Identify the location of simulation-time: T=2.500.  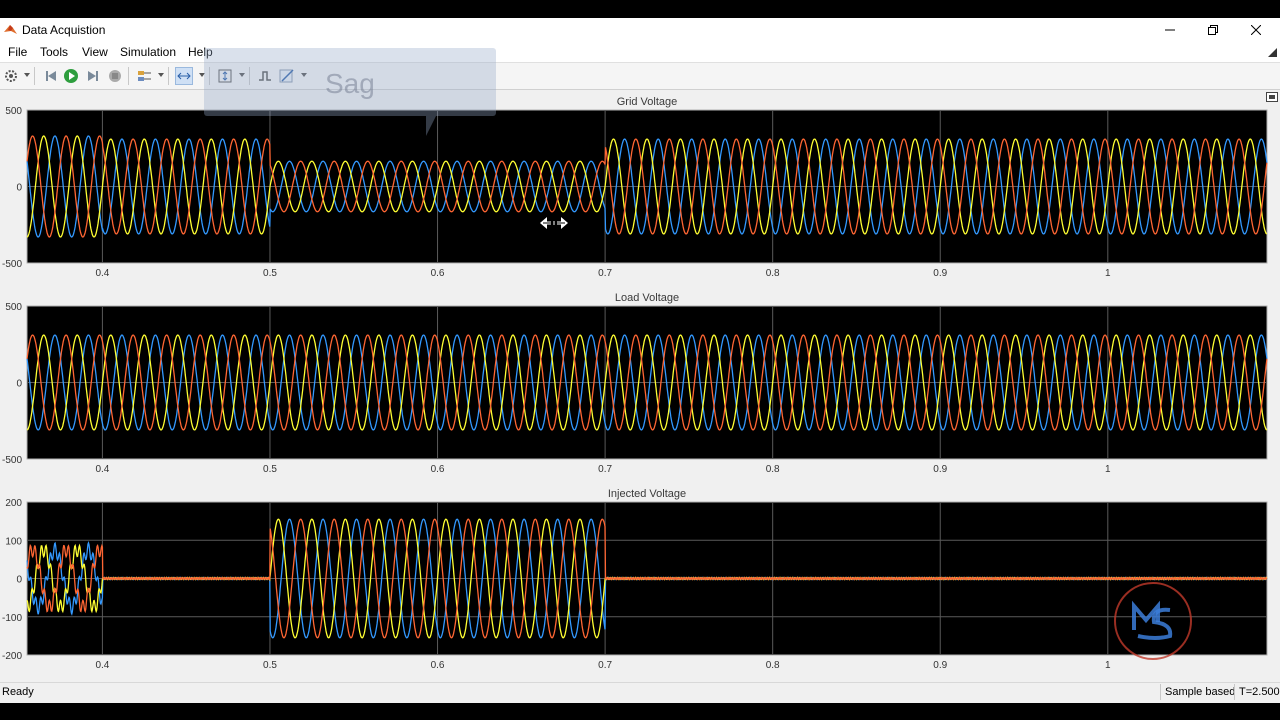
(1257, 692).